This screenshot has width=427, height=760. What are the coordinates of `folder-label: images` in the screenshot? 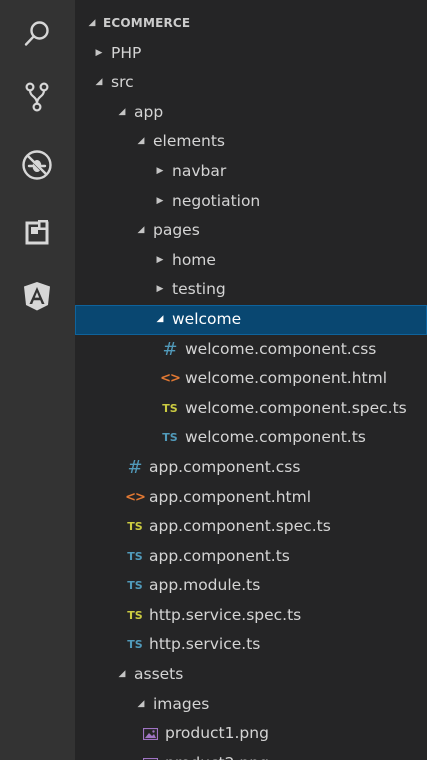 It's located at (181, 703).